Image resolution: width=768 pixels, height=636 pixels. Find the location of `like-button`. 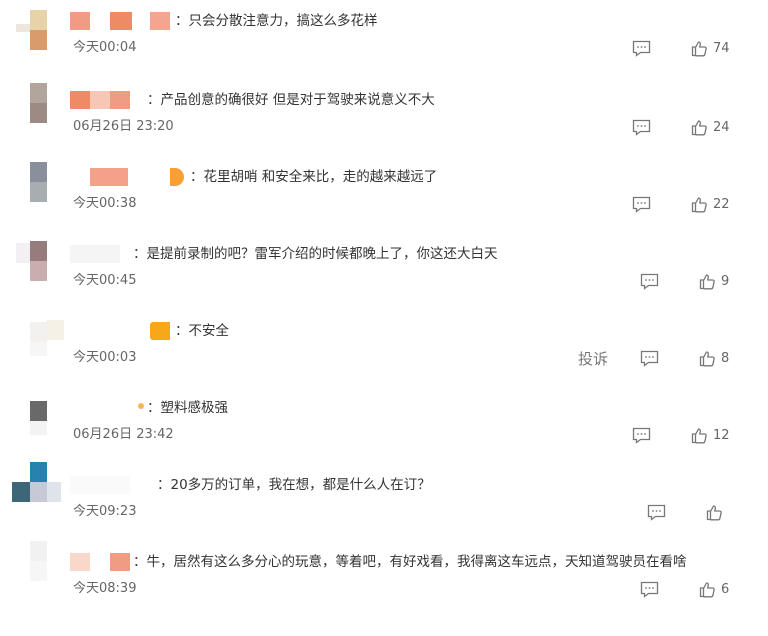

like-button is located at coordinates (717, 512).